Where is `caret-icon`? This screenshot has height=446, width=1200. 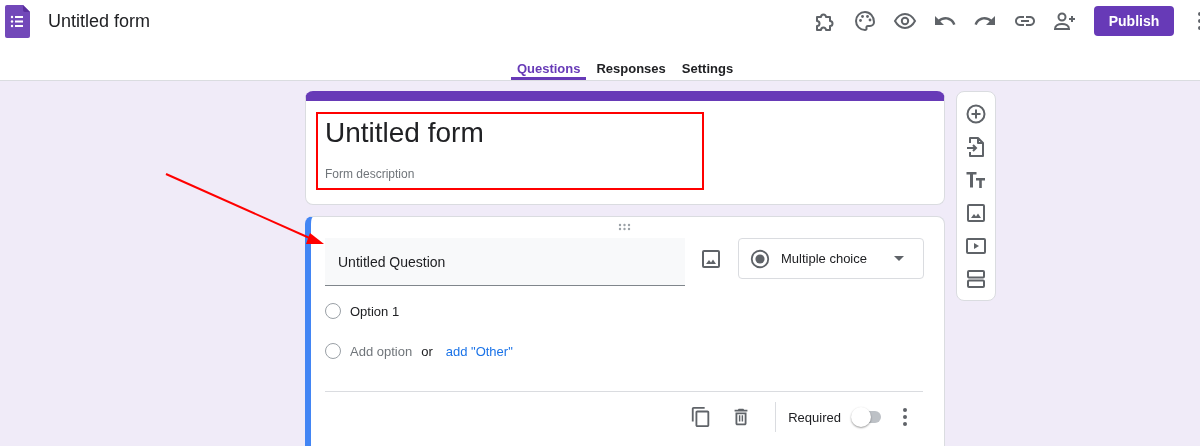 caret-icon is located at coordinates (899, 258).